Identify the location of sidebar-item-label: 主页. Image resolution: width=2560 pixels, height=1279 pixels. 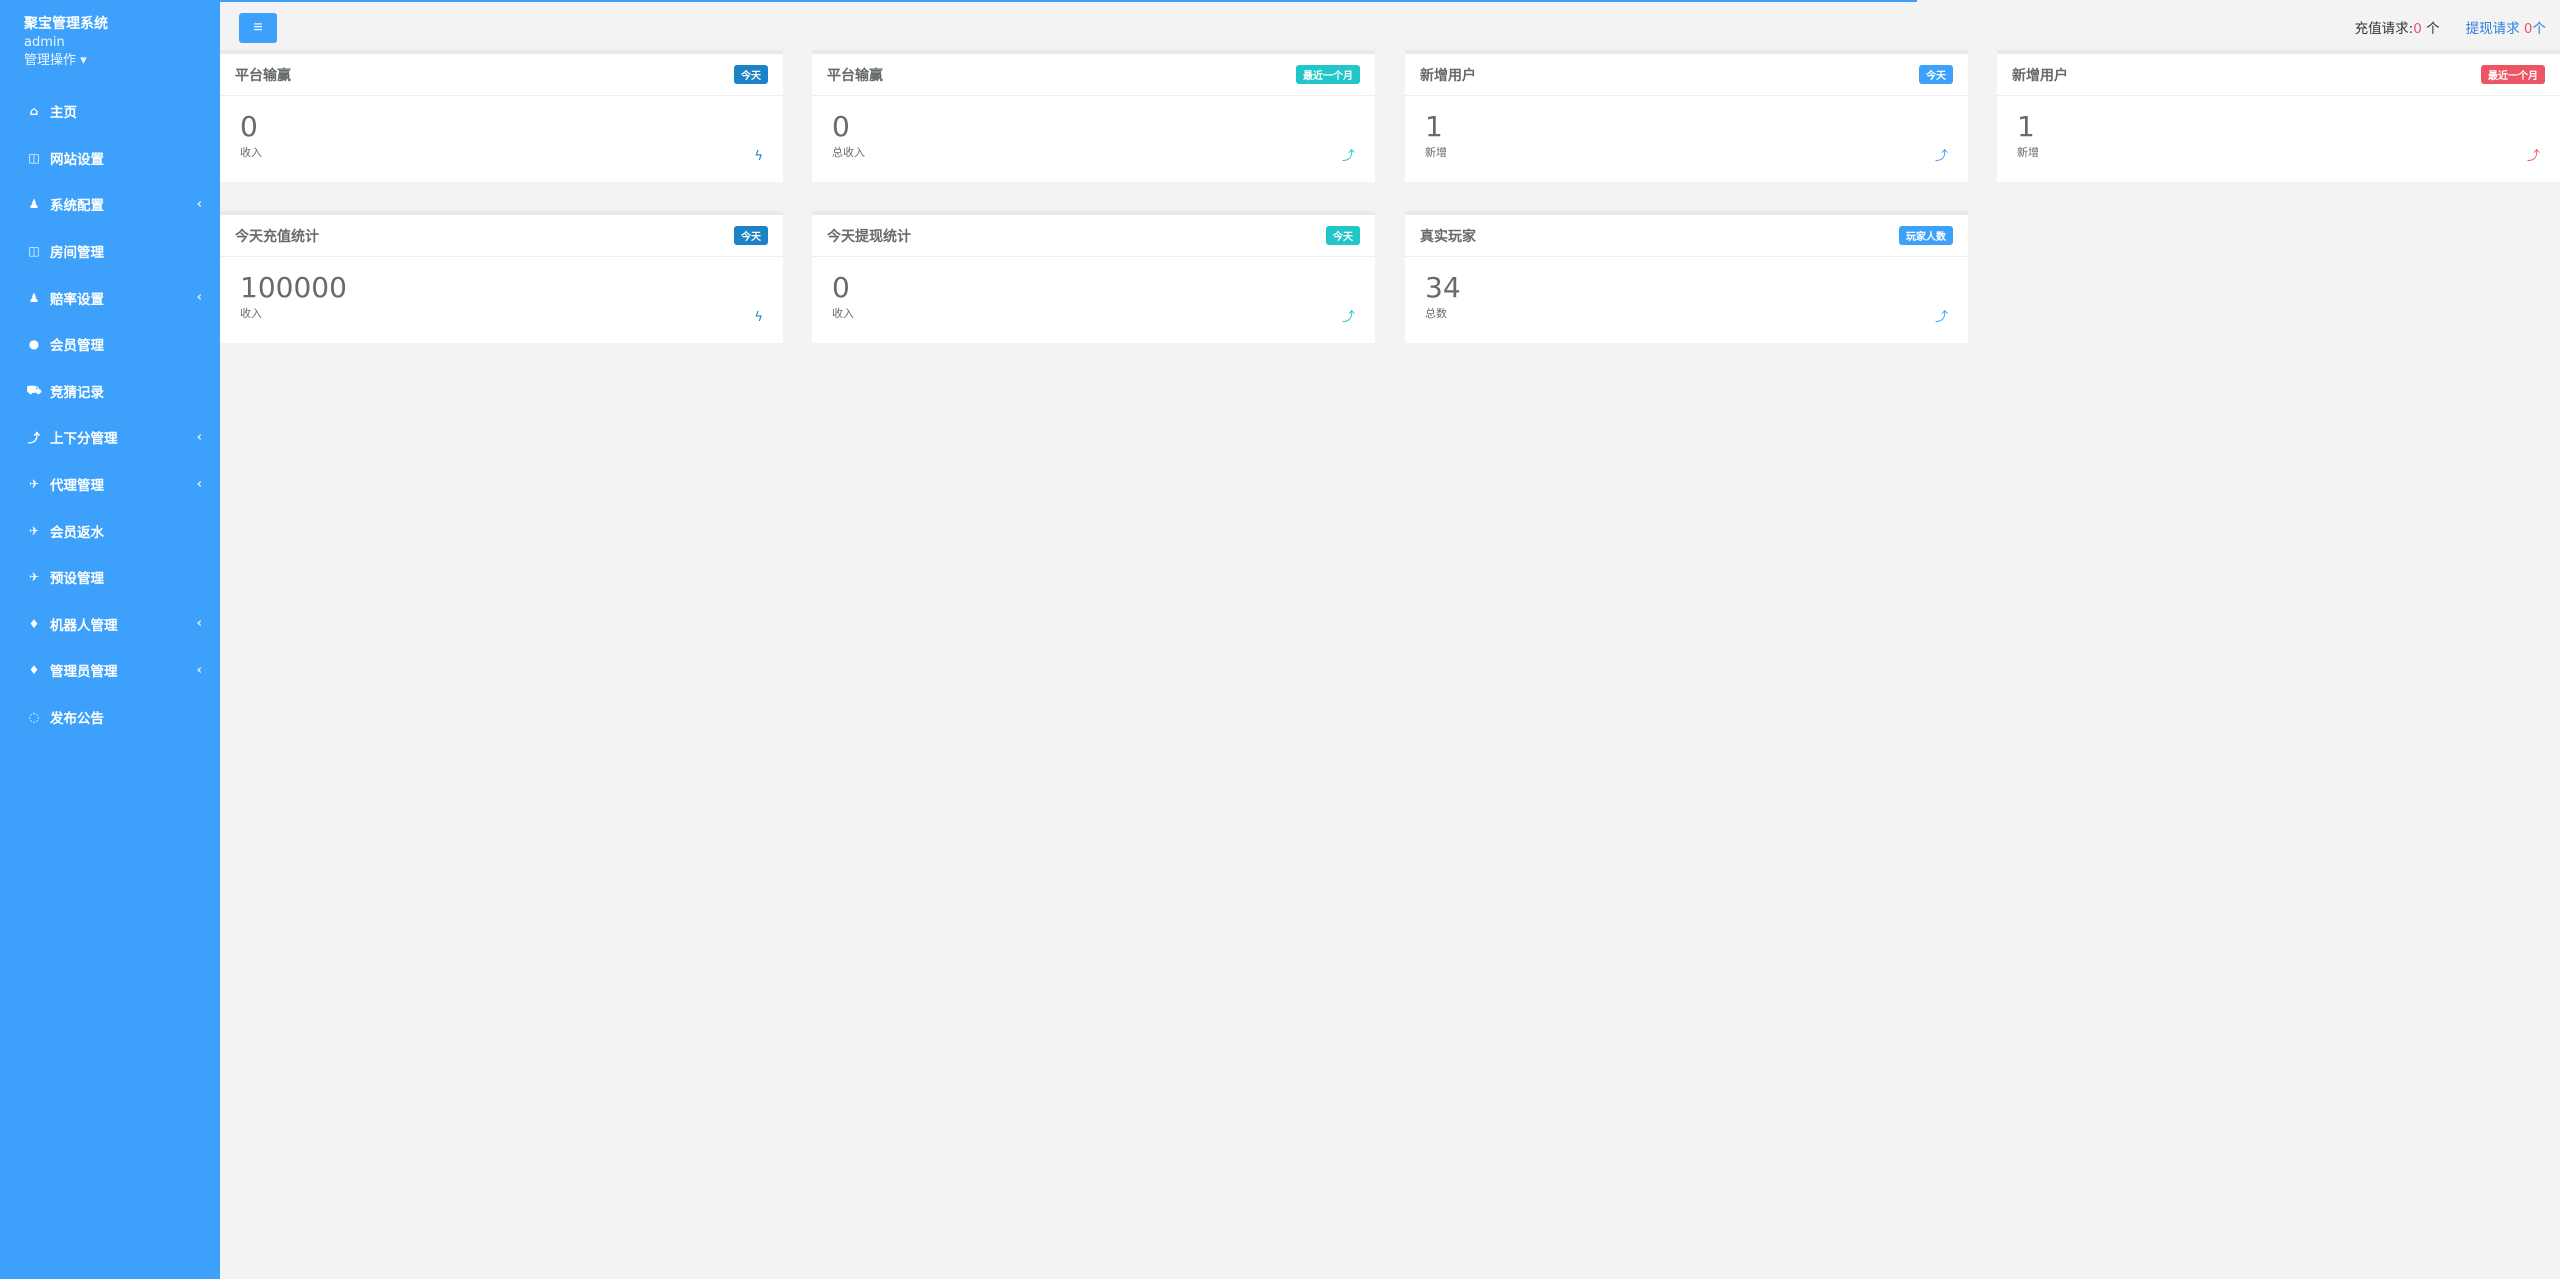
(63, 113).